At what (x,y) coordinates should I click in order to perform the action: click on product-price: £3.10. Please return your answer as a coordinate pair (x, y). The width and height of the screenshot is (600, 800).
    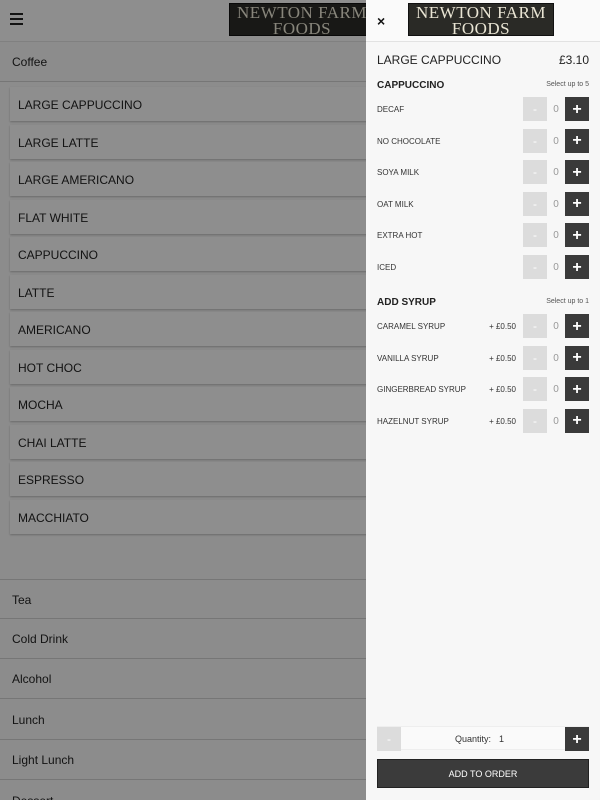
    Looking at the image, I should click on (573, 60).